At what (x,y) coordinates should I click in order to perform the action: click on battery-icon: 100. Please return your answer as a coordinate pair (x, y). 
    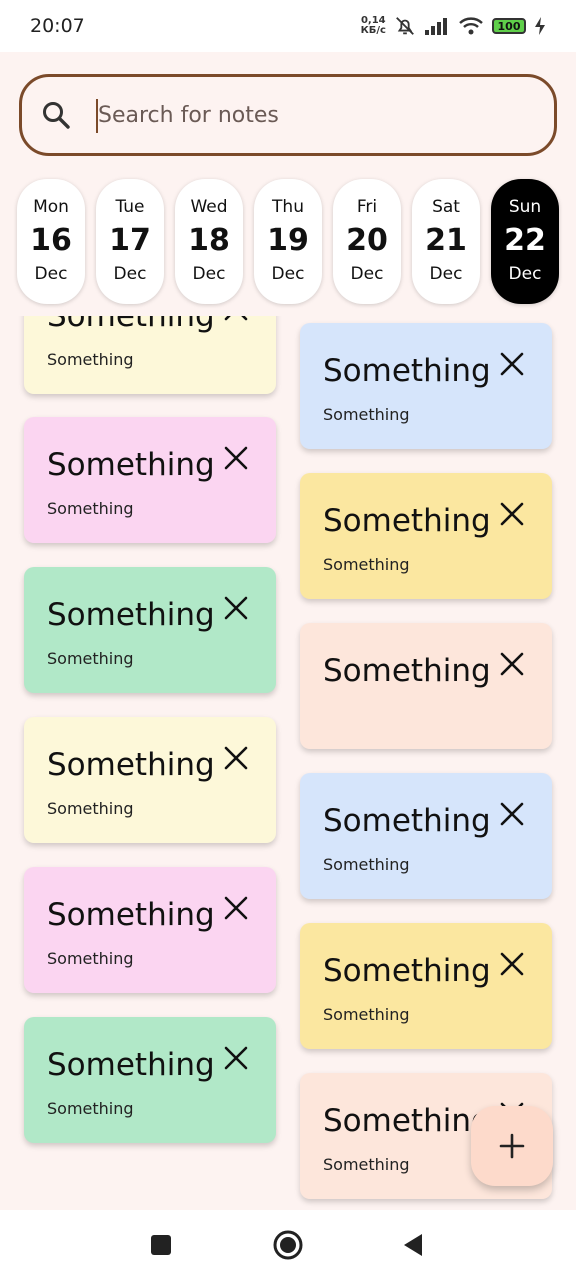
    Looking at the image, I should click on (509, 26).